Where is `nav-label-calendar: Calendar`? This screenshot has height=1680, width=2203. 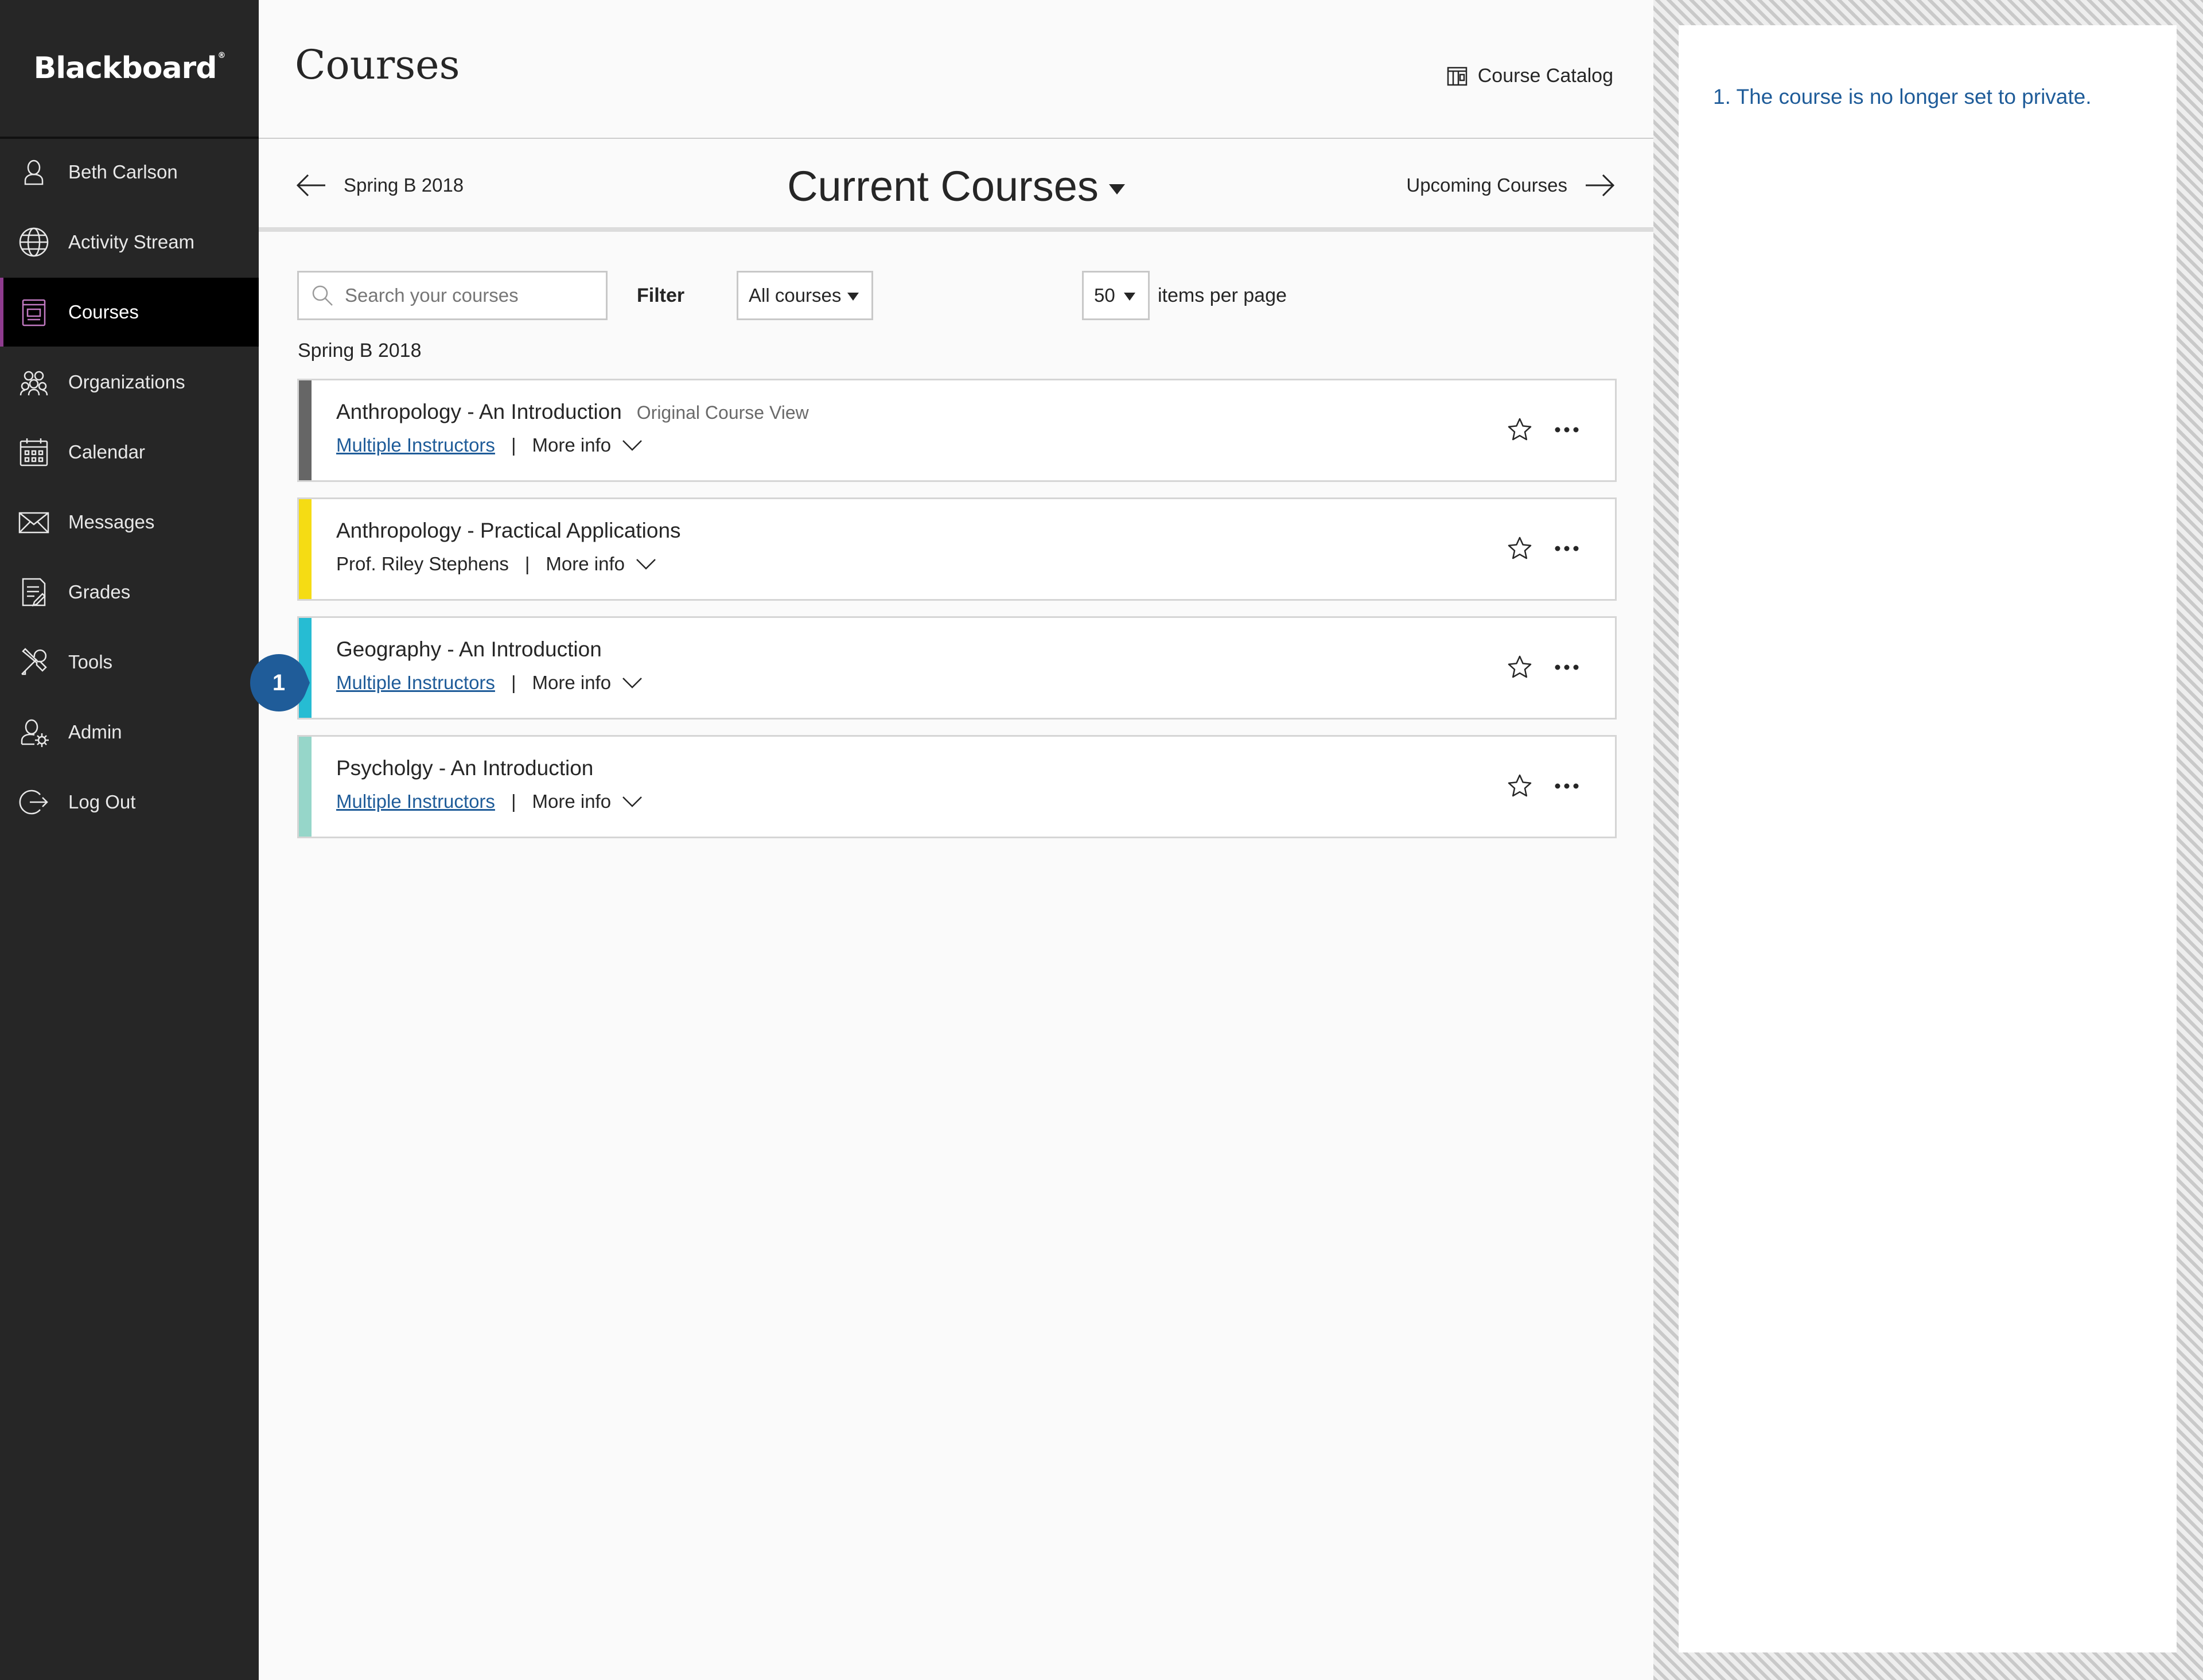
nav-label-calendar: Calendar is located at coordinates (107, 451).